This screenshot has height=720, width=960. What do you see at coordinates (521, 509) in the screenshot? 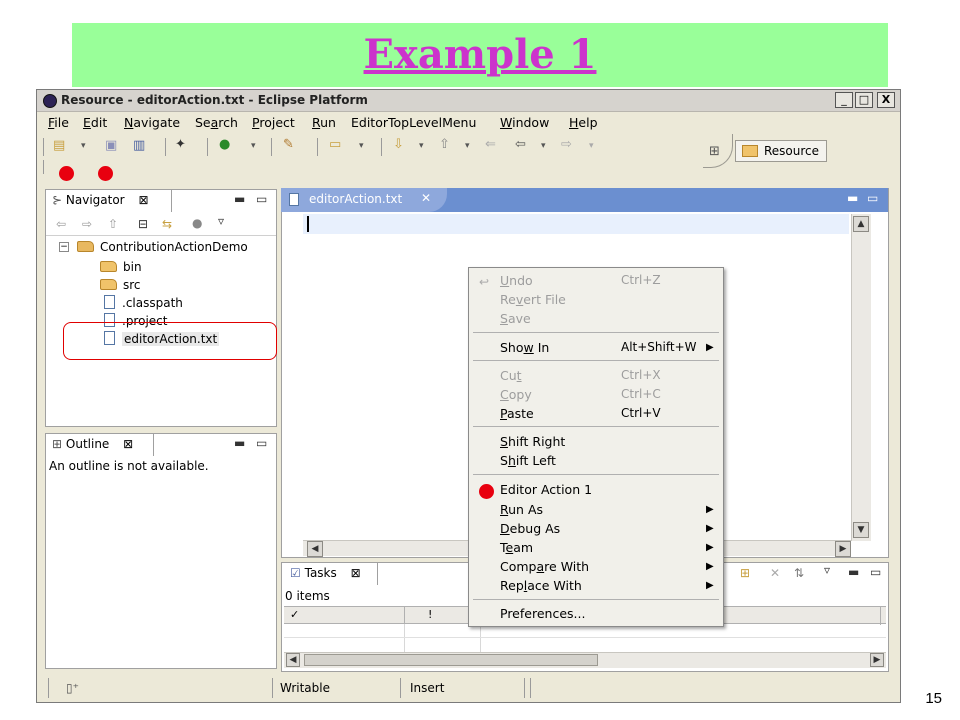
I see `menu-item-run-as: Run As` at bounding box center [521, 509].